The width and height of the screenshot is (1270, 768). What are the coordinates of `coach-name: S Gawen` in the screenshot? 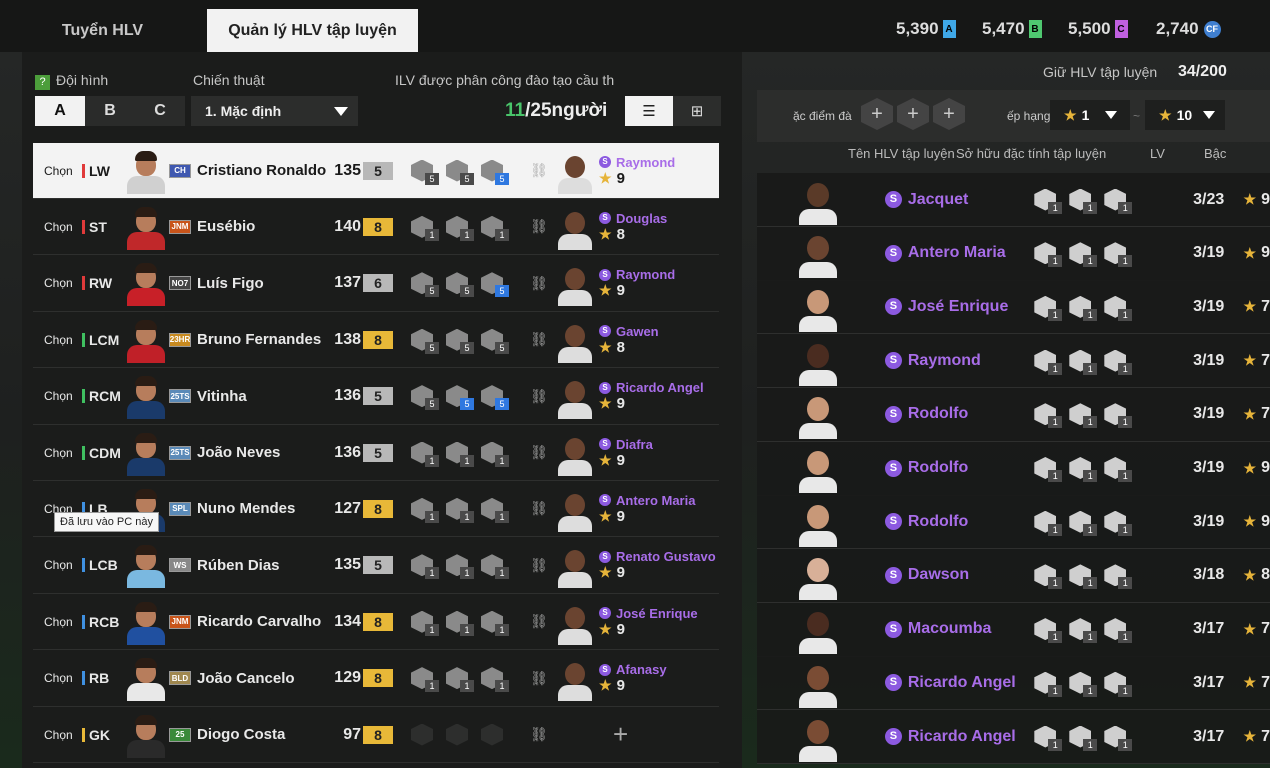 It's located at (629, 331).